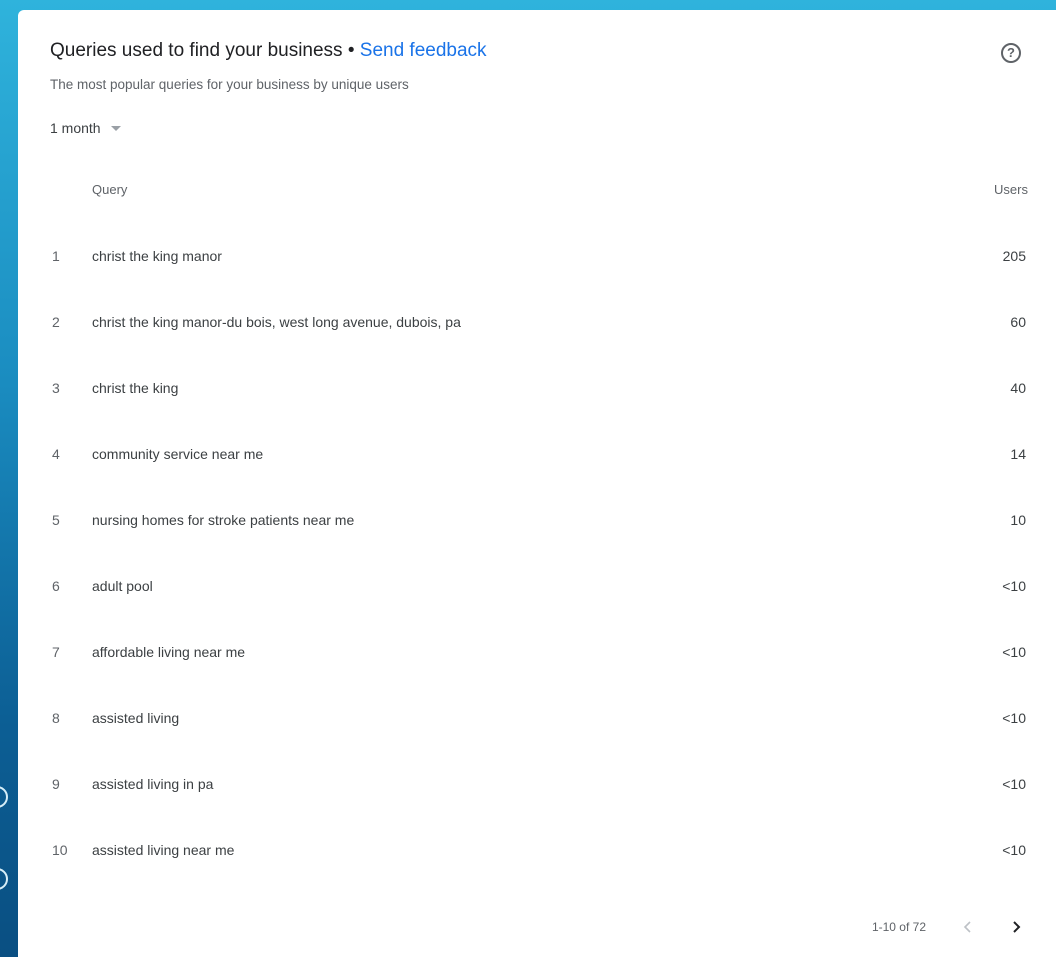 This screenshot has height=957, width=1056. I want to click on table-row: 8 assisted living <10, so click(537, 741).